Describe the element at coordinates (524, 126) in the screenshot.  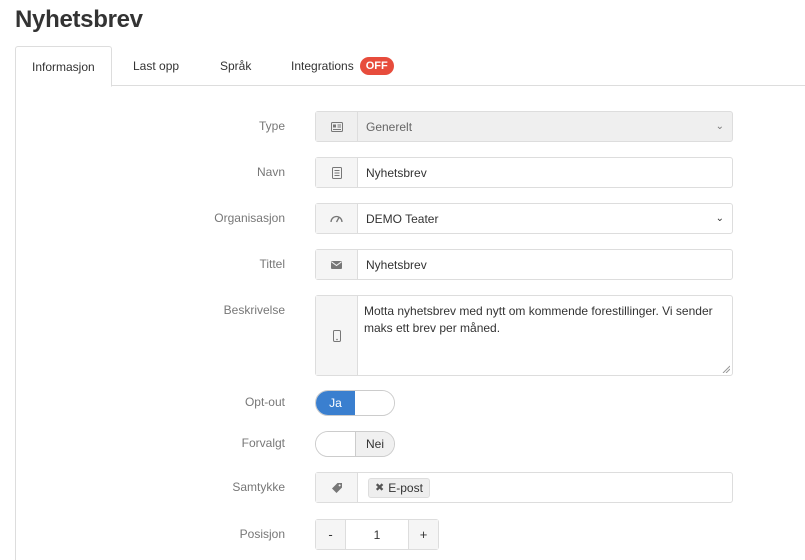
I see `type-select: Generelt ⌄` at that location.